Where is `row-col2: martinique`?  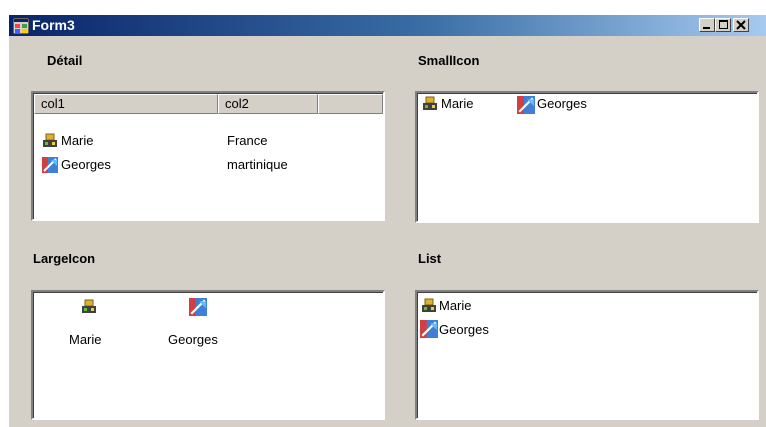
row-col2: martinique is located at coordinates (257, 164).